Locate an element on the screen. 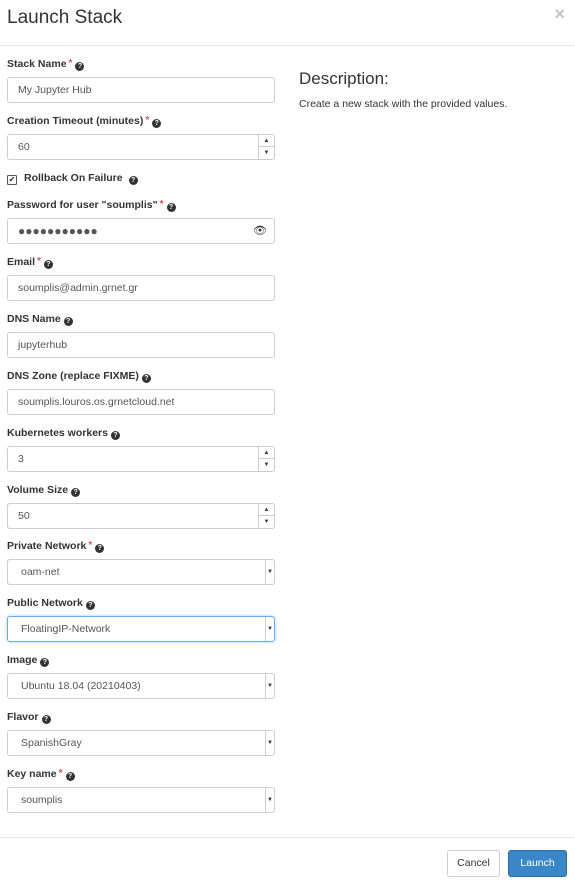  private-network-label: Private Network is located at coordinates (47, 546).